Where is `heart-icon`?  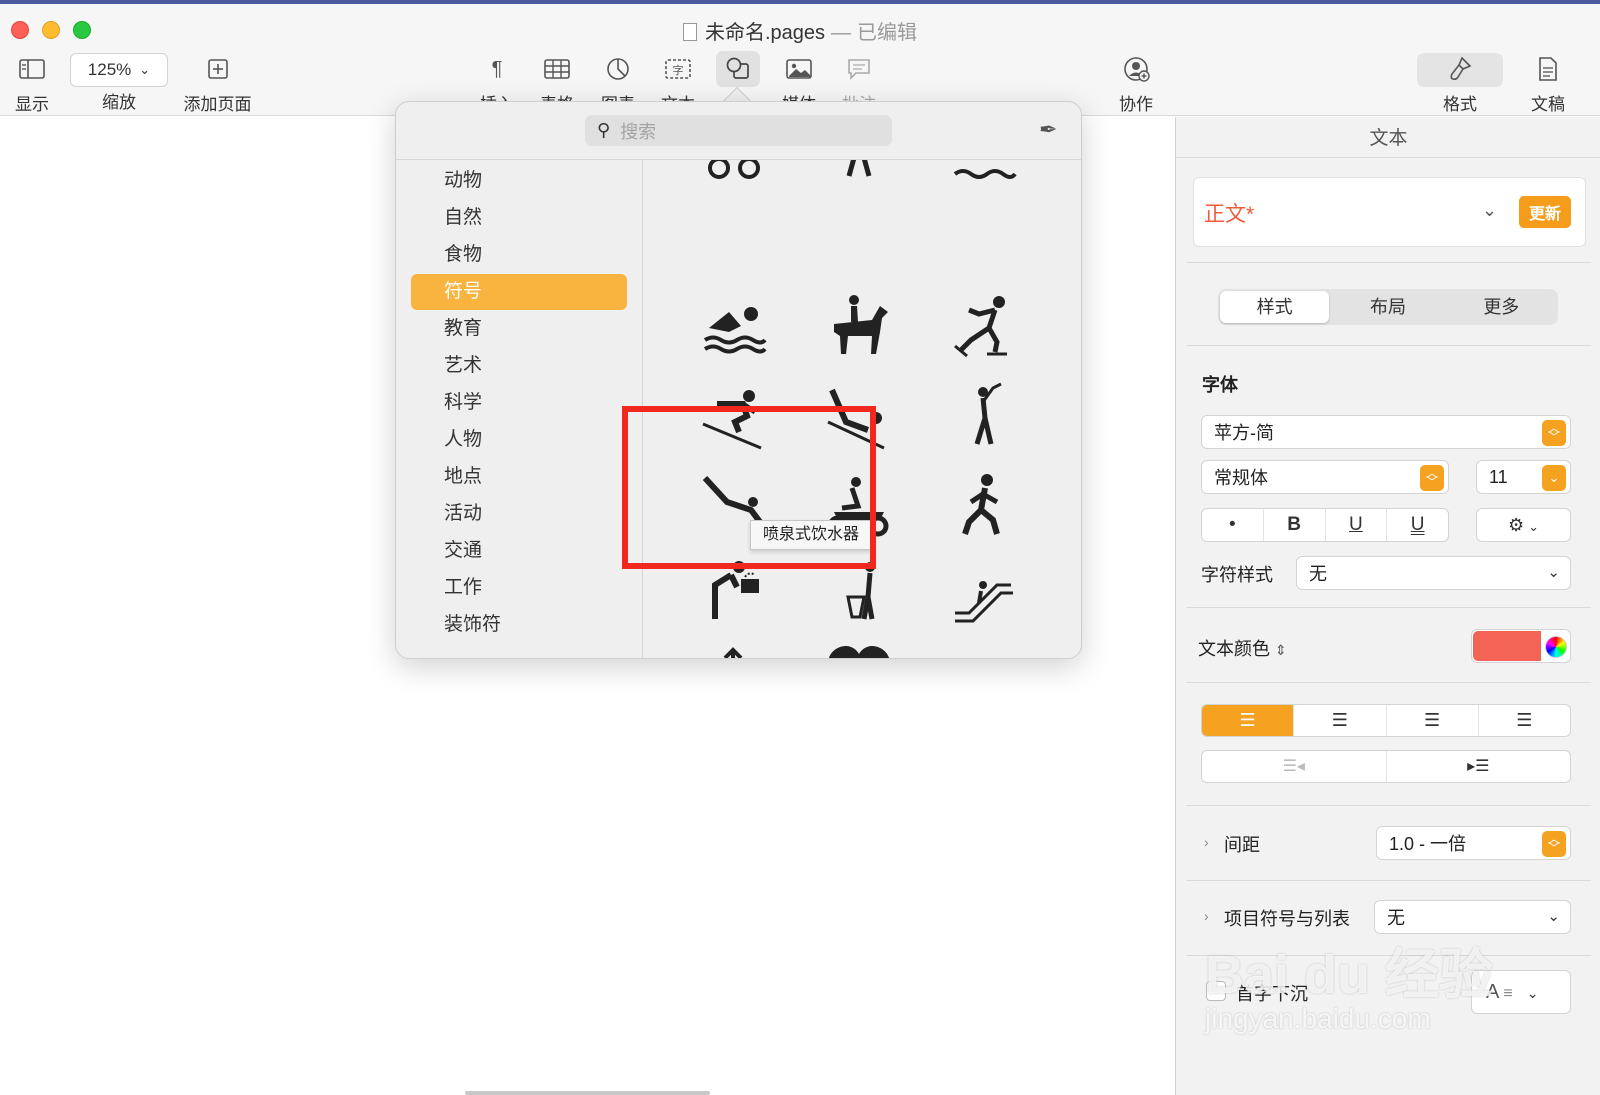 heart-icon is located at coordinates (859, 650).